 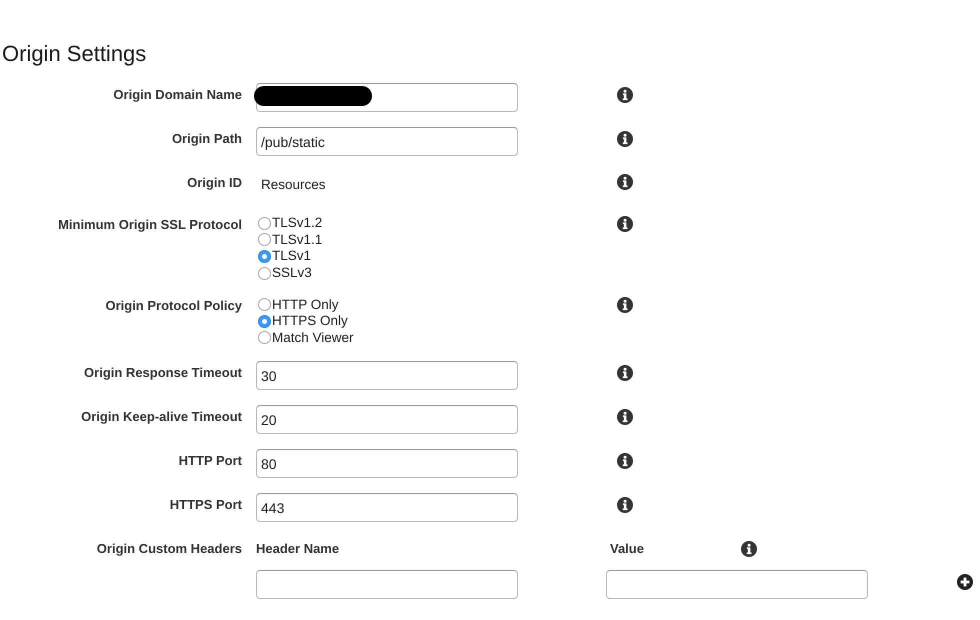 What do you see at coordinates (74, 54) in the screenshot?
I see `page-title: Origin Settings` at bounding box center [74, 54].